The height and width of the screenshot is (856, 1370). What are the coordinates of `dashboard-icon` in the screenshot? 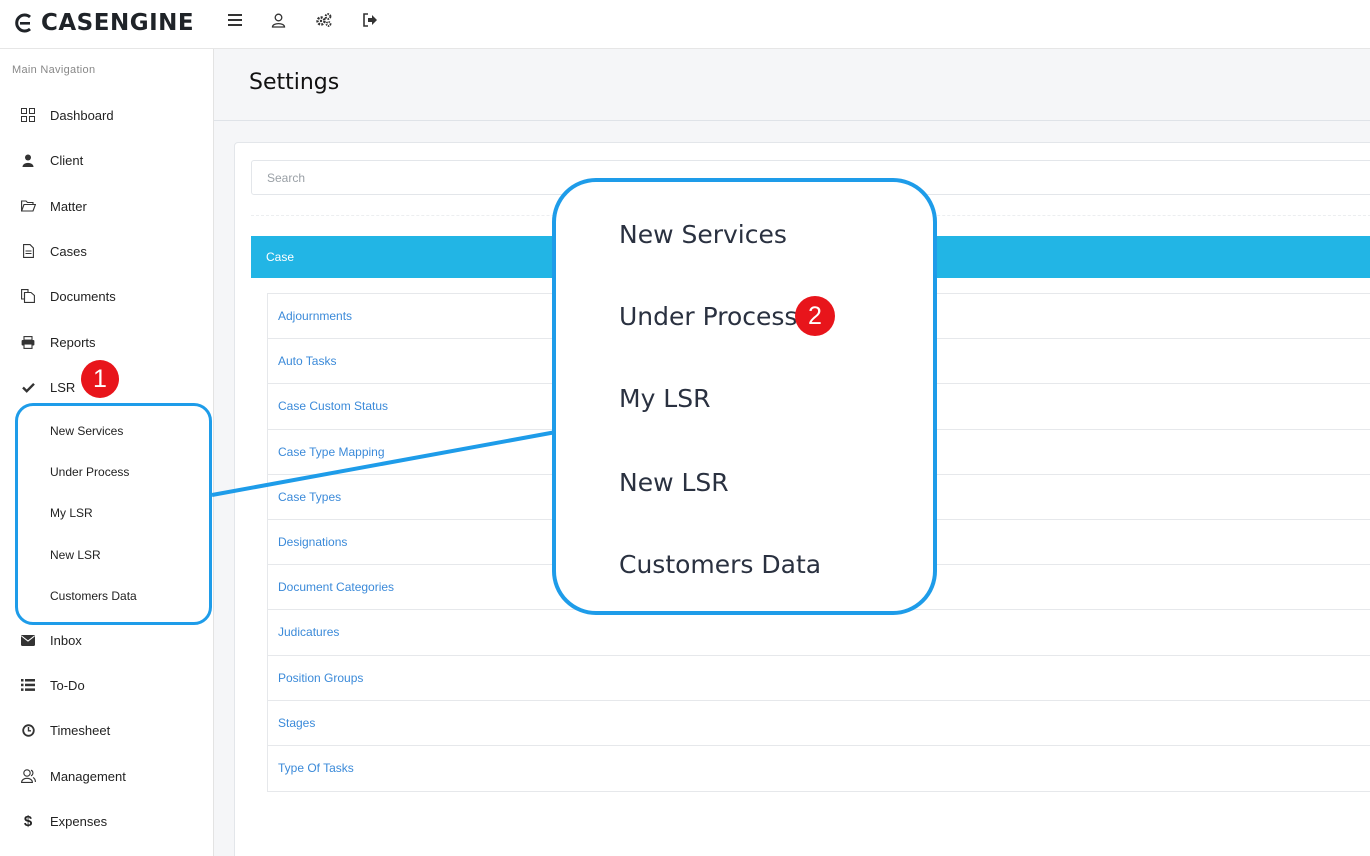 It's located at (28, 115).